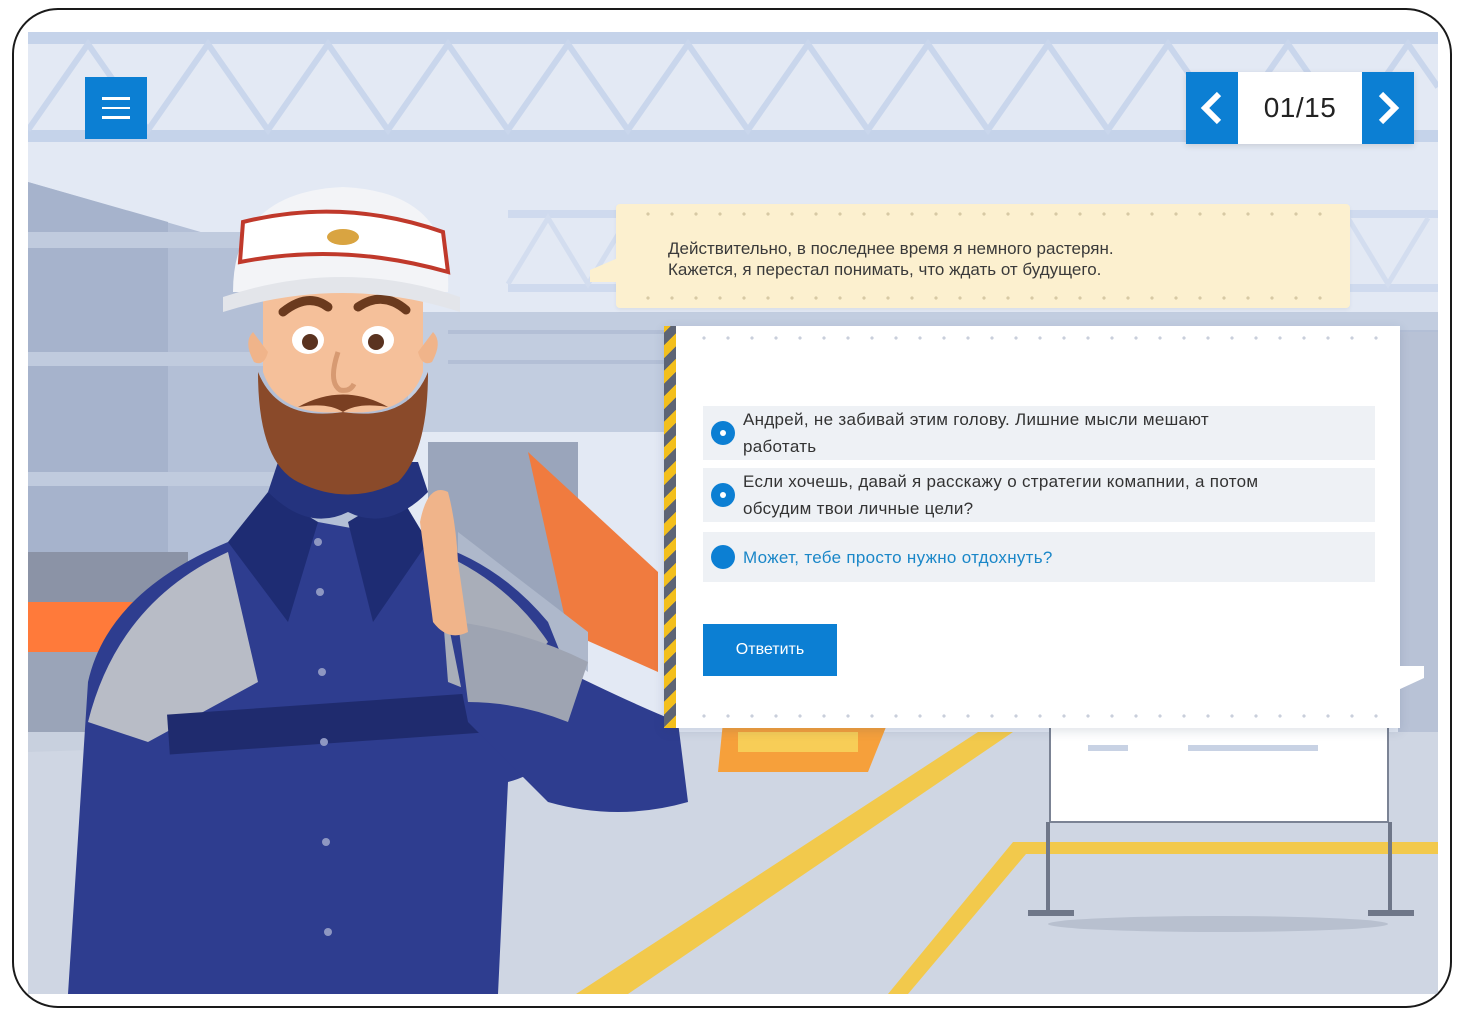 The image size is (1464, 1014). Describe the element at coordinates (723, 557) in the screenshot. I see `radio-selected-icon` at that location.